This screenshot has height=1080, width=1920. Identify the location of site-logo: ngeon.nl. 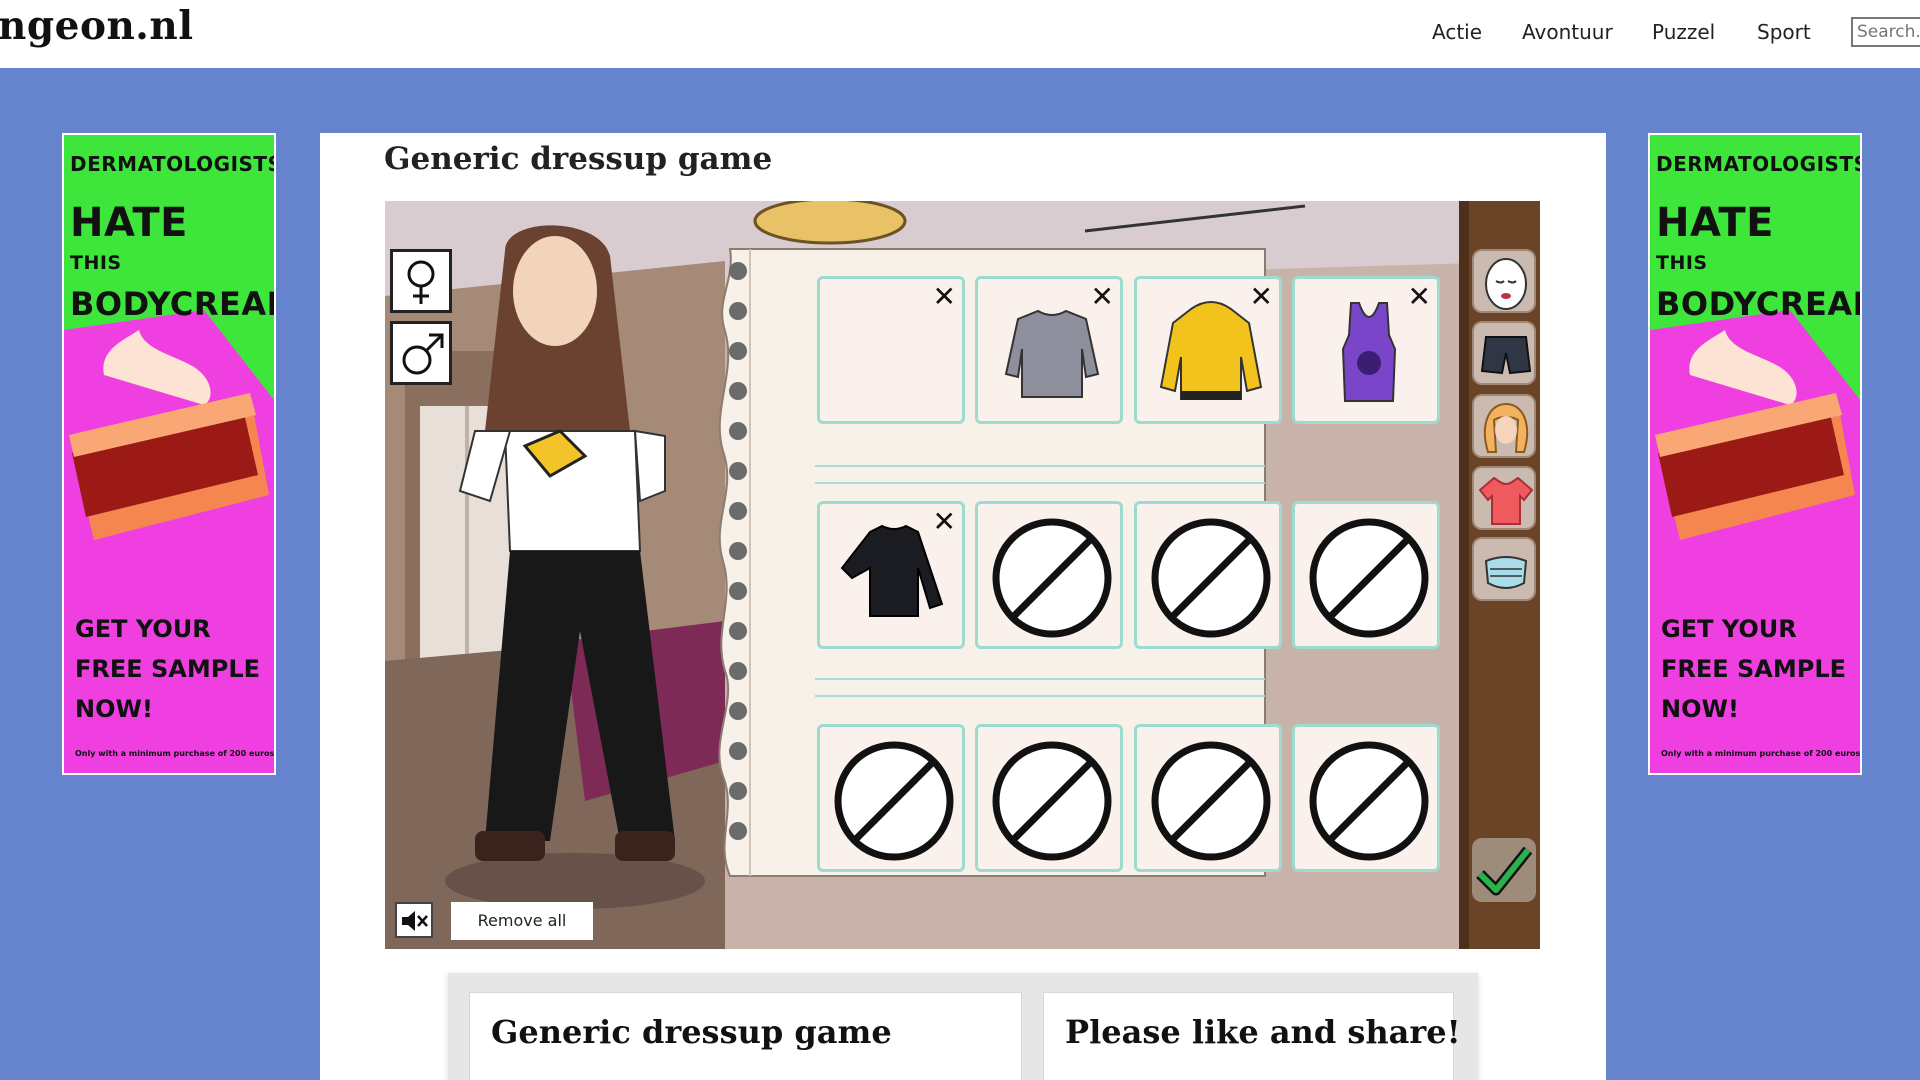
(97, 26).